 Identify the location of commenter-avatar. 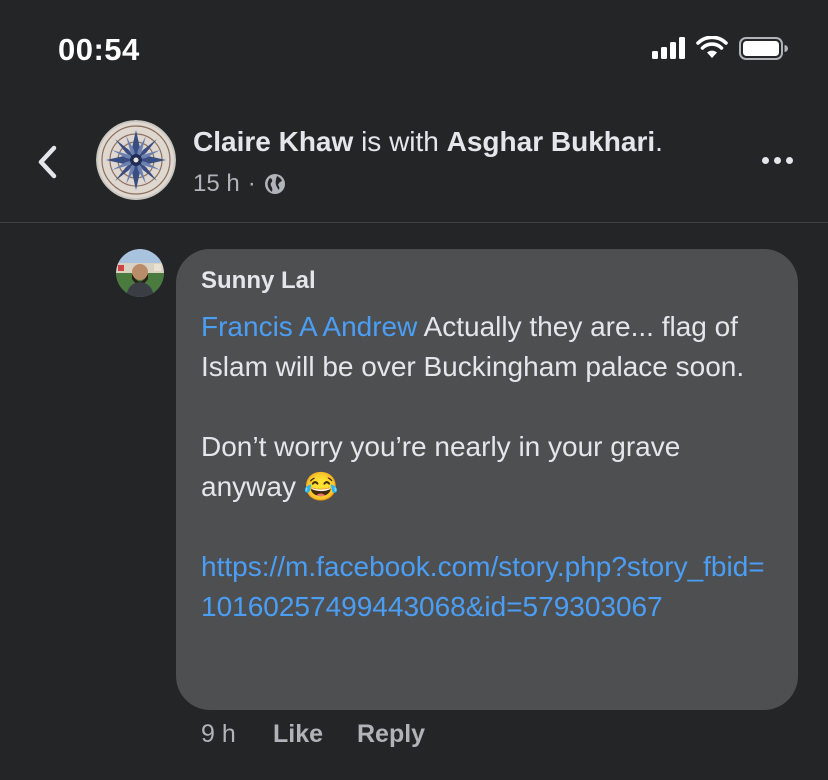
(140, 273).